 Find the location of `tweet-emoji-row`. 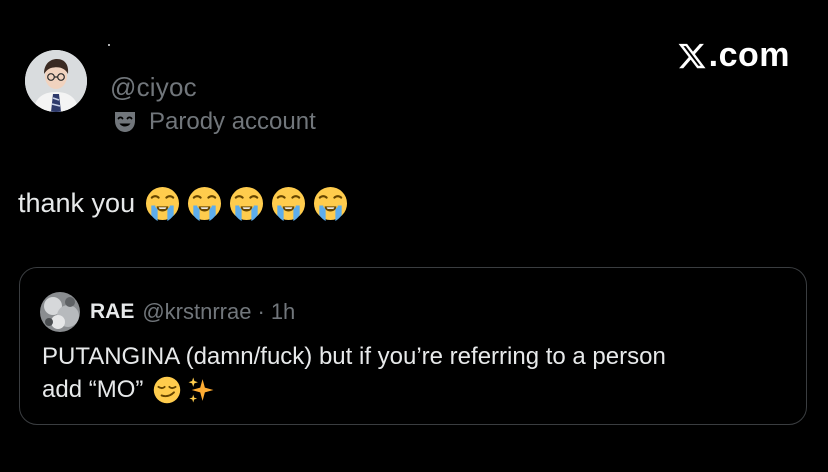

tweet-emoji-row is located at coordinates (246, 203).